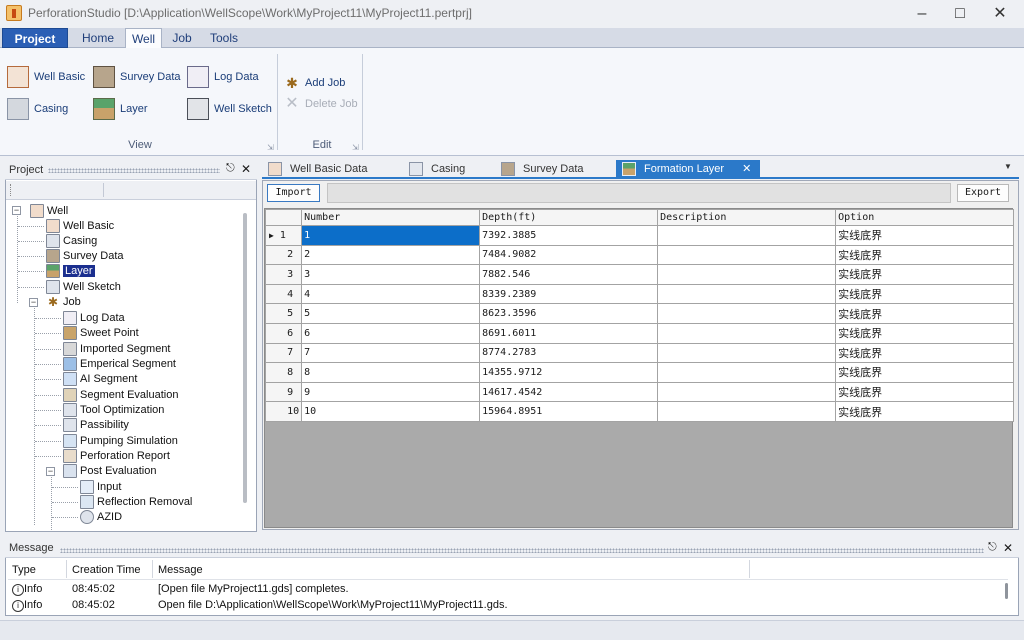  What do you see at coordinates (391, 313) in the screenshot?
I see `number-cell: 5` at bounding box center [391, 313].